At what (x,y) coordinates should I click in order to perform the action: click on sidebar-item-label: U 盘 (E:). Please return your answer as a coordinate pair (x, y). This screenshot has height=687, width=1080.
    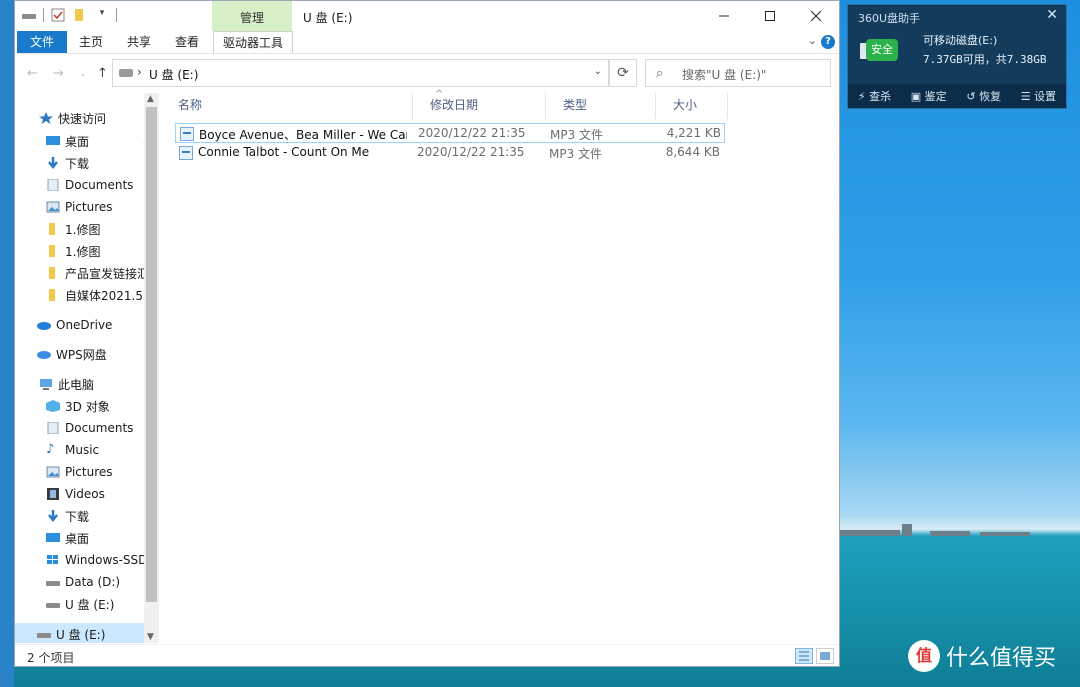
    Looking at the image, I should click on (81, 634).